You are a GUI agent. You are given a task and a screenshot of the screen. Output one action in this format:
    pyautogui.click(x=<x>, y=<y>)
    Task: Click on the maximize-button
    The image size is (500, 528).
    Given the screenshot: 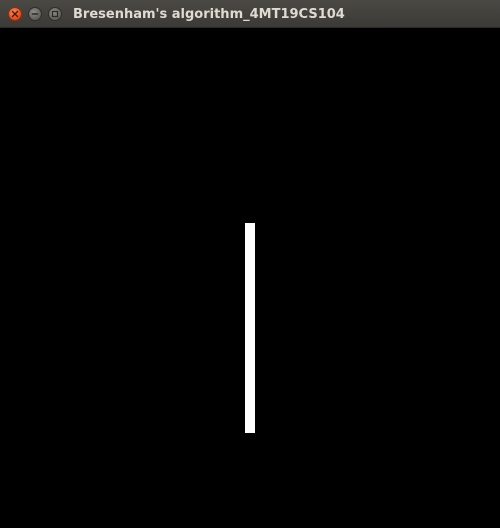 What is the action you would take?
    pyautogui.click(x=55, y=14)
    